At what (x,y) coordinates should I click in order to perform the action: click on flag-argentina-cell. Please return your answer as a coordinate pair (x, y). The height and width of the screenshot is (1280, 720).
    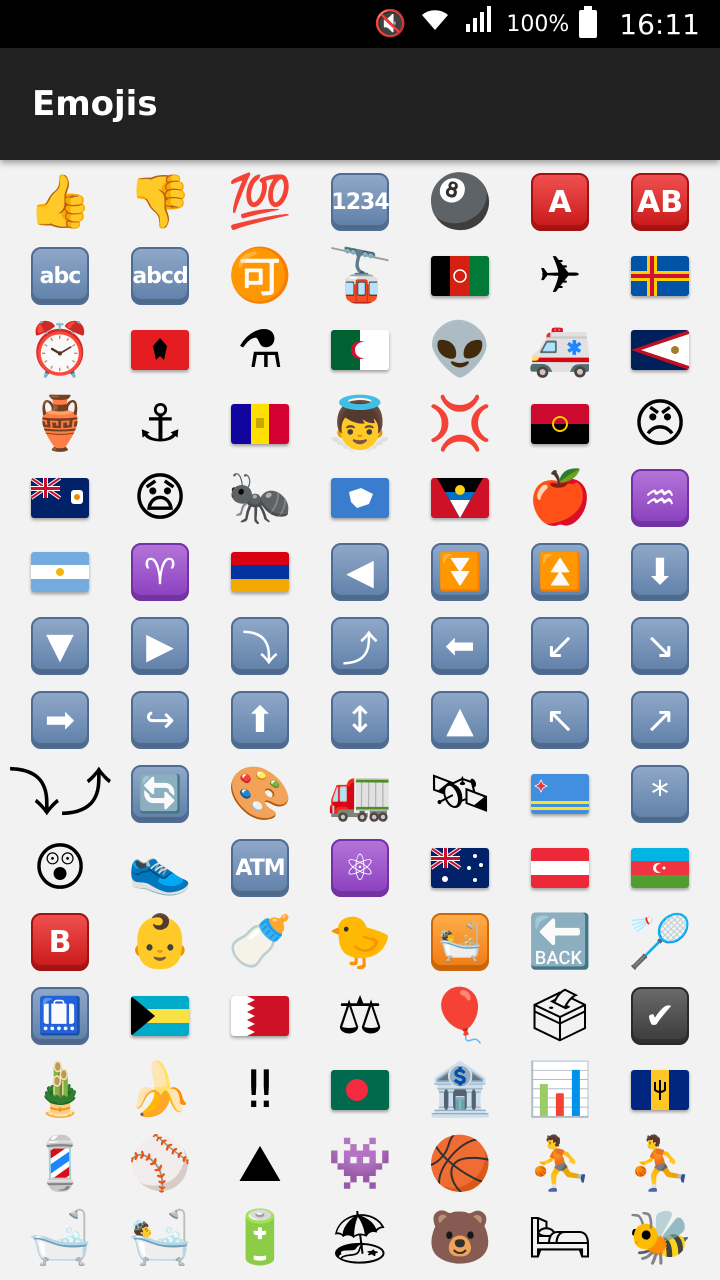
    Looking at the image, I should click on (60, 572).